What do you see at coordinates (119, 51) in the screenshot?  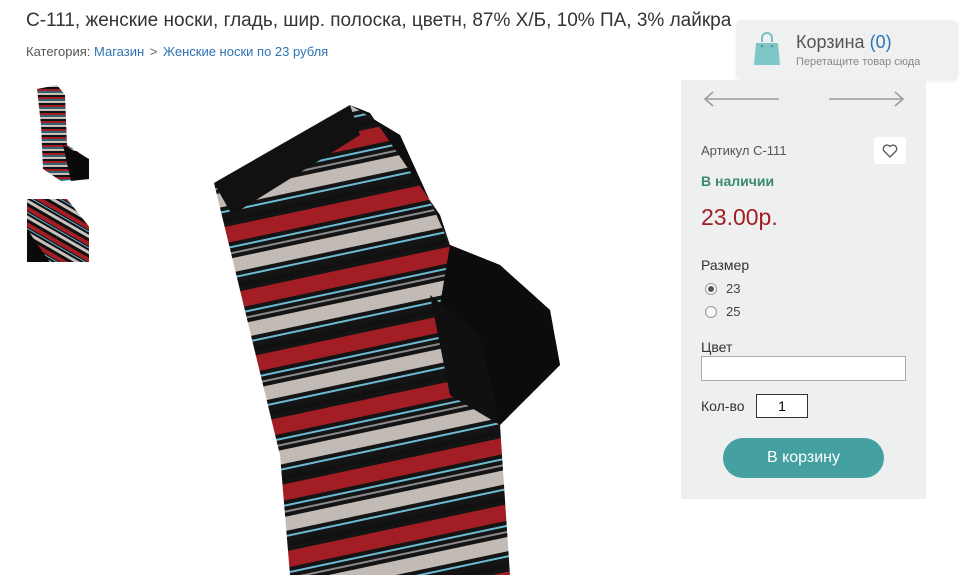 I see `breadcrumb-link-shop: Магазин` at bounding box center [119, 51].